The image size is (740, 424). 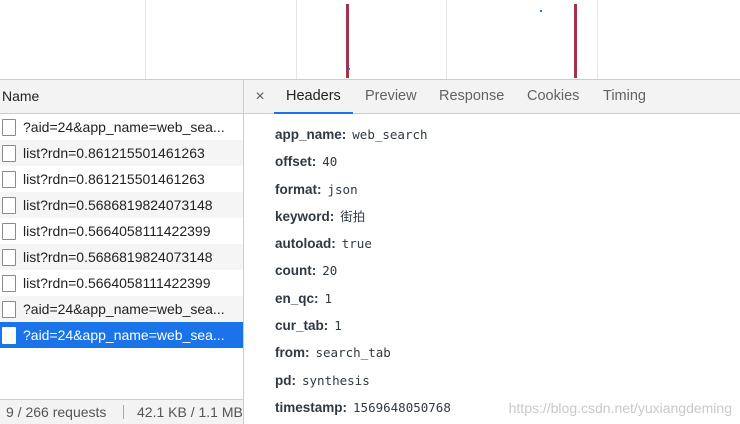 What do you see at coordinates (285, 380) in the screenshot?
I see `param-key: pd:` at bounding box center [285, 380].